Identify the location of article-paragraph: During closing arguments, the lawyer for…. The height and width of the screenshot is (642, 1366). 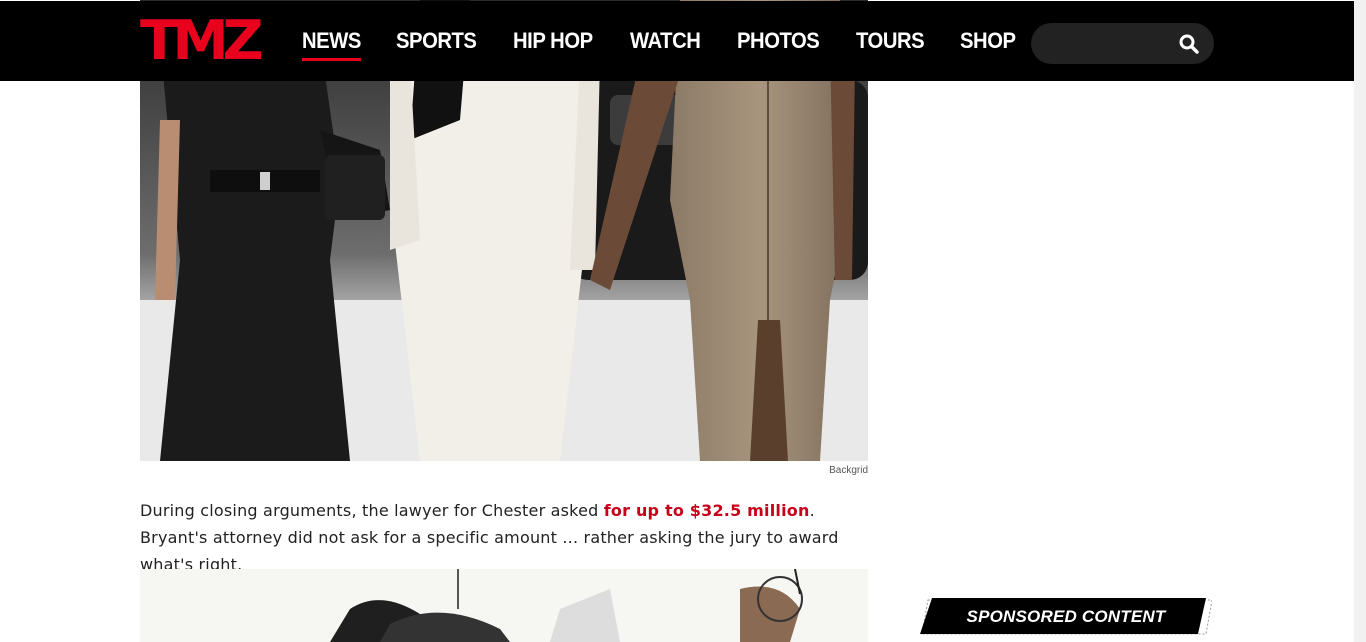
(500, 537).